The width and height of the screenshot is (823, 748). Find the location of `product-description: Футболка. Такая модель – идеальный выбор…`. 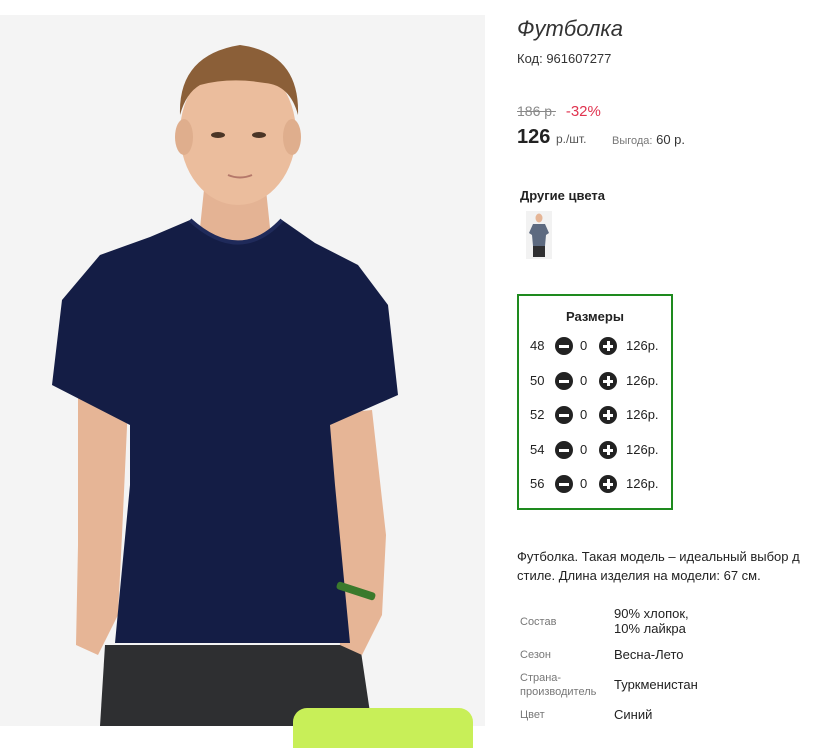

product-description: Футболка. Такая модель – идеальный выбор… is located at coordinates (670, 566).